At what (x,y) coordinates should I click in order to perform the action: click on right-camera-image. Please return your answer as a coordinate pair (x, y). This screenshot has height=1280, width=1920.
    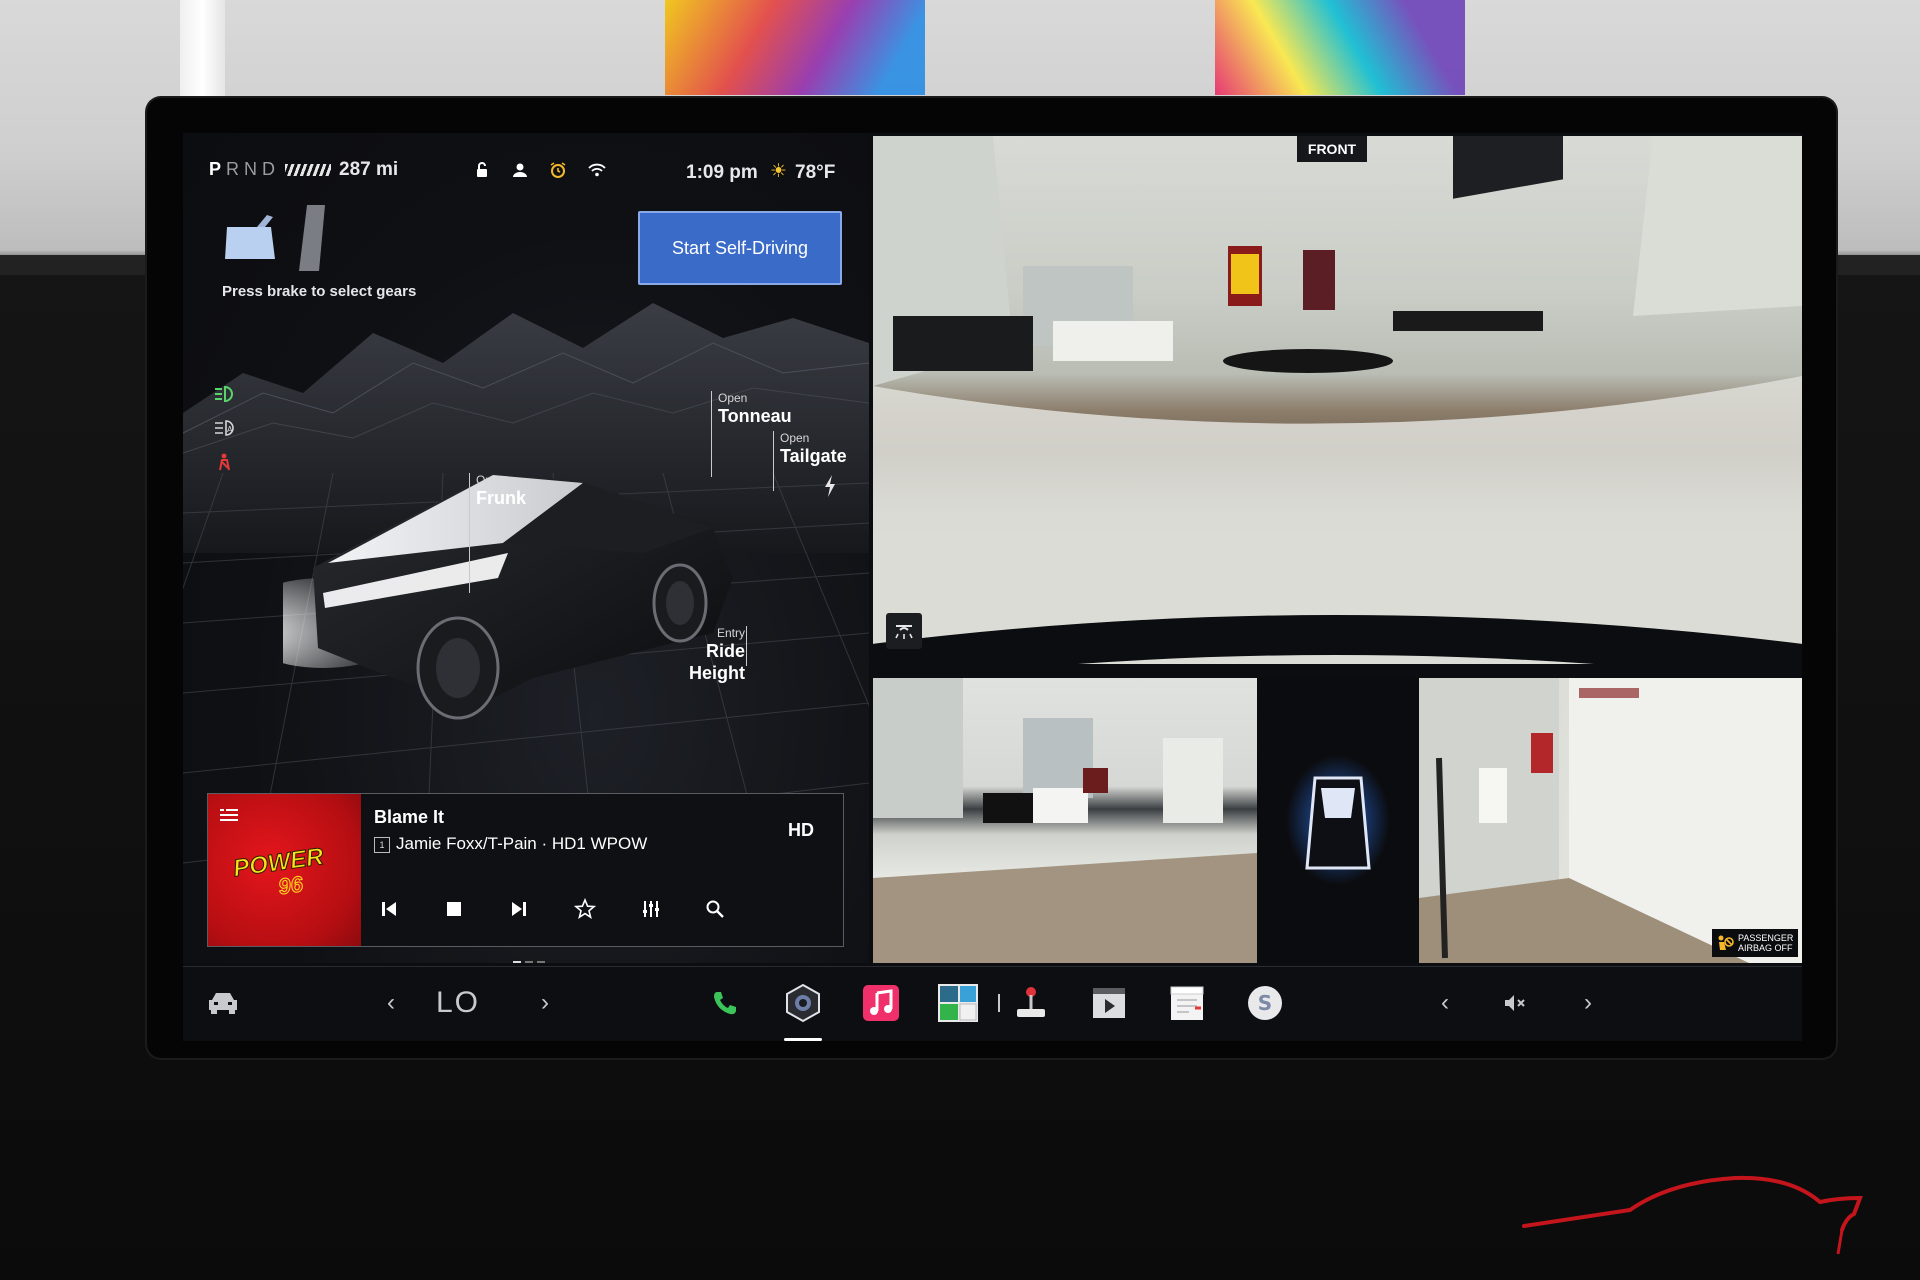
    Looking at the image, I should click on (1610, 820).